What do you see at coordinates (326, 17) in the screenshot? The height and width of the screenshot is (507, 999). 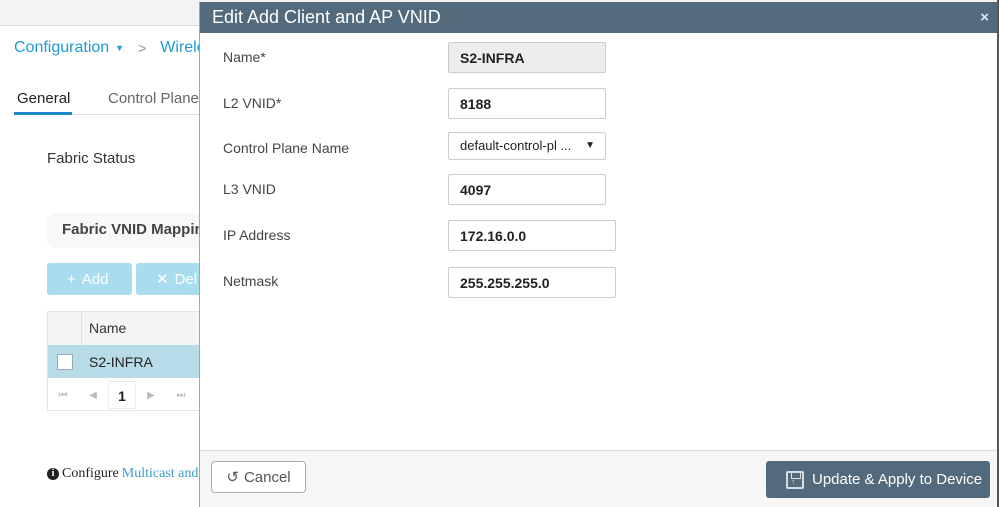 I see `modal-title: Edit Add Client and AP VNID` at bounding box center [326, 17].